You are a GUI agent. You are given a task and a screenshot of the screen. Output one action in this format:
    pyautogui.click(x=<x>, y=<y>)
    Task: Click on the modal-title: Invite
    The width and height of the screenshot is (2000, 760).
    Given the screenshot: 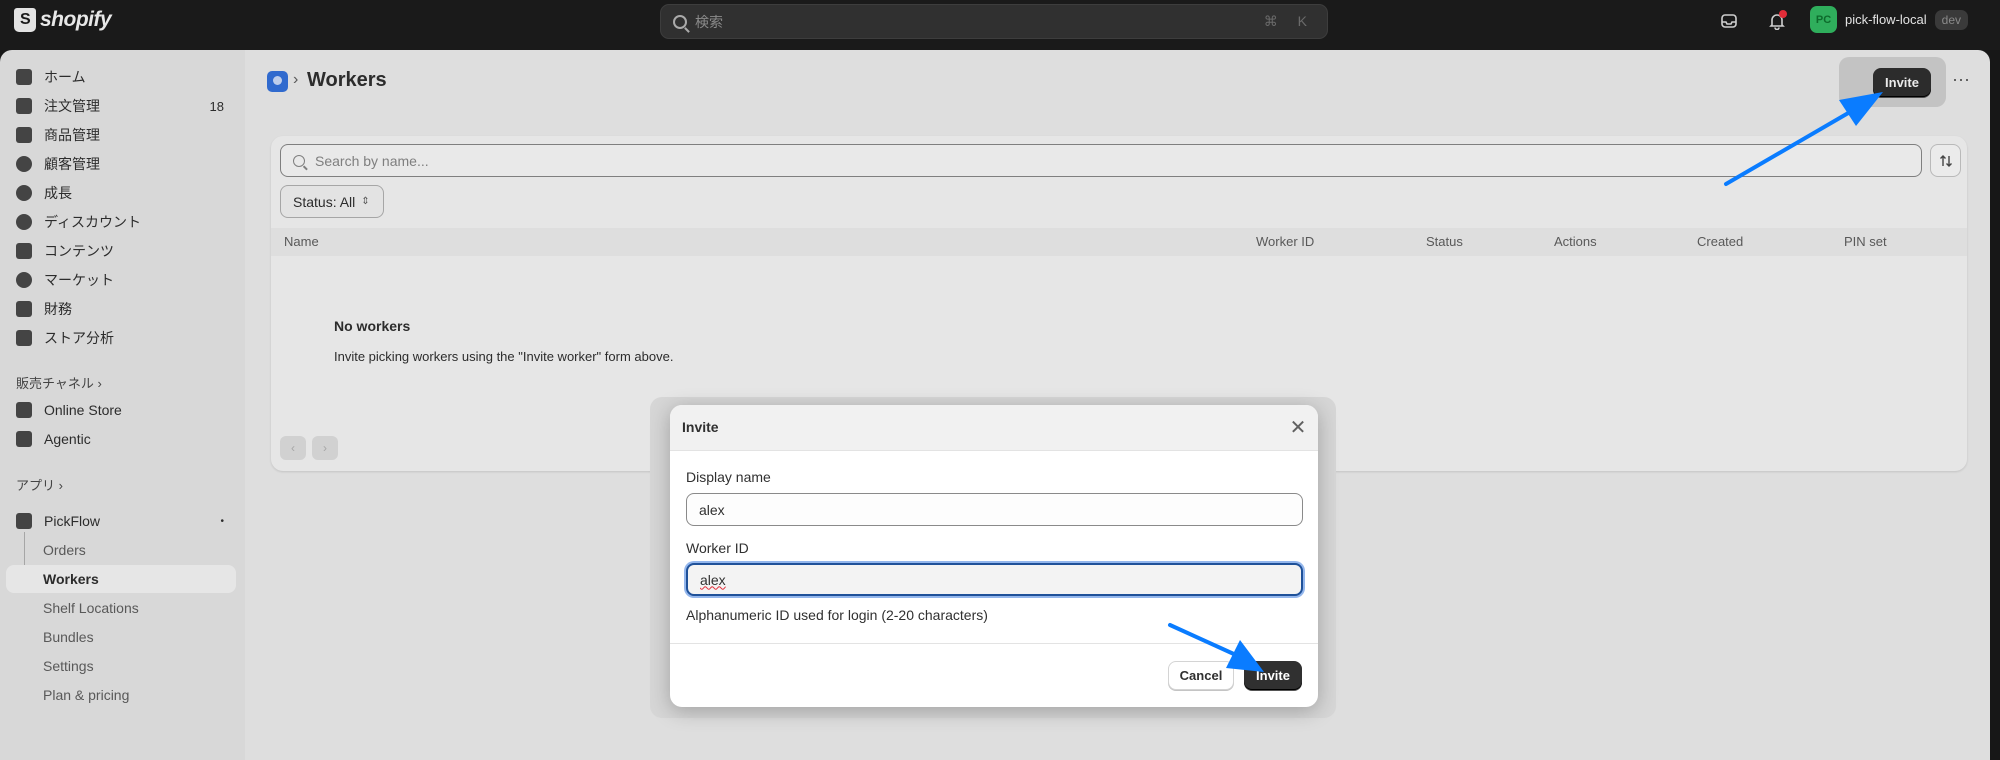 What is the action you would take?
    pyautogui.click(x=700, y=427)
    